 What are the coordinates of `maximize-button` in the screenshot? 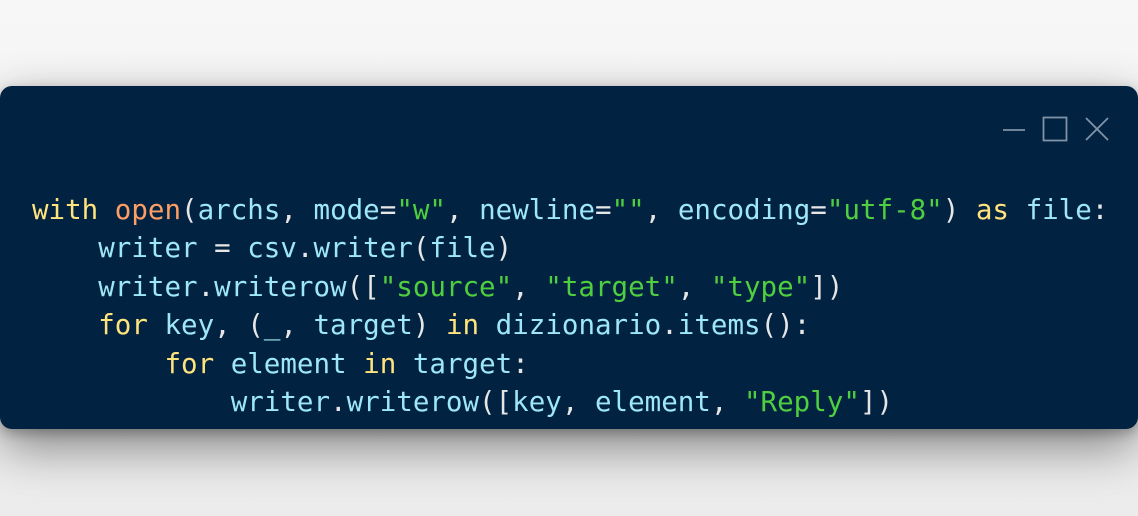 It's located at (1055, 129).